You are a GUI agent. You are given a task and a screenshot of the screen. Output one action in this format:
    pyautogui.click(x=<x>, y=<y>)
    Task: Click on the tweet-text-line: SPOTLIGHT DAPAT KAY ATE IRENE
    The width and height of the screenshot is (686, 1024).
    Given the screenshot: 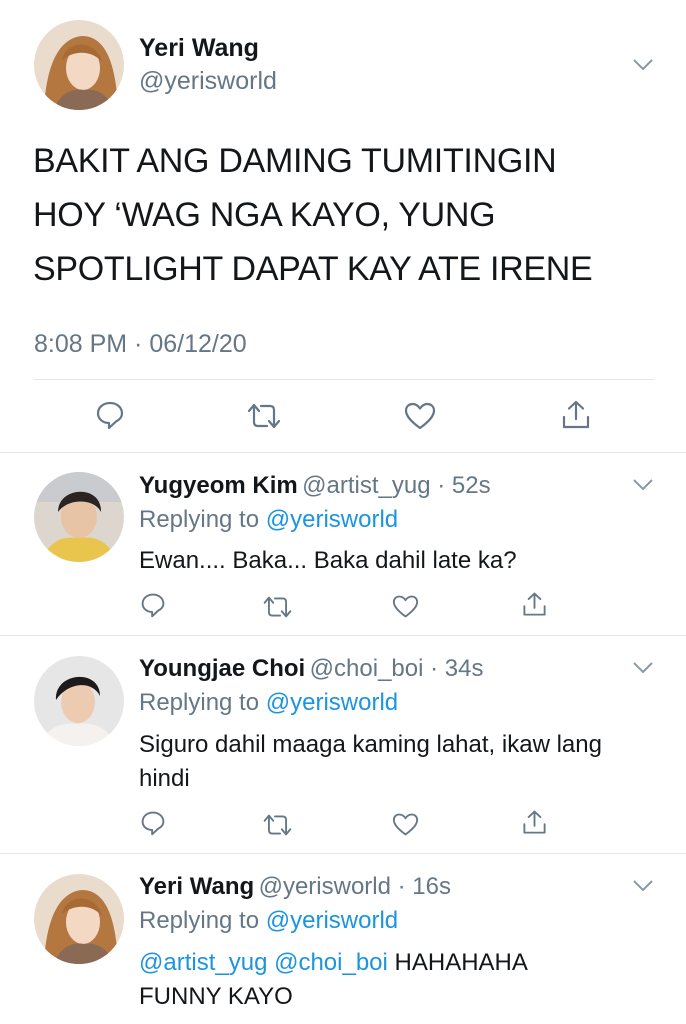 What is the action you would take?
    pyautogui.click(x=313, y=269)
    